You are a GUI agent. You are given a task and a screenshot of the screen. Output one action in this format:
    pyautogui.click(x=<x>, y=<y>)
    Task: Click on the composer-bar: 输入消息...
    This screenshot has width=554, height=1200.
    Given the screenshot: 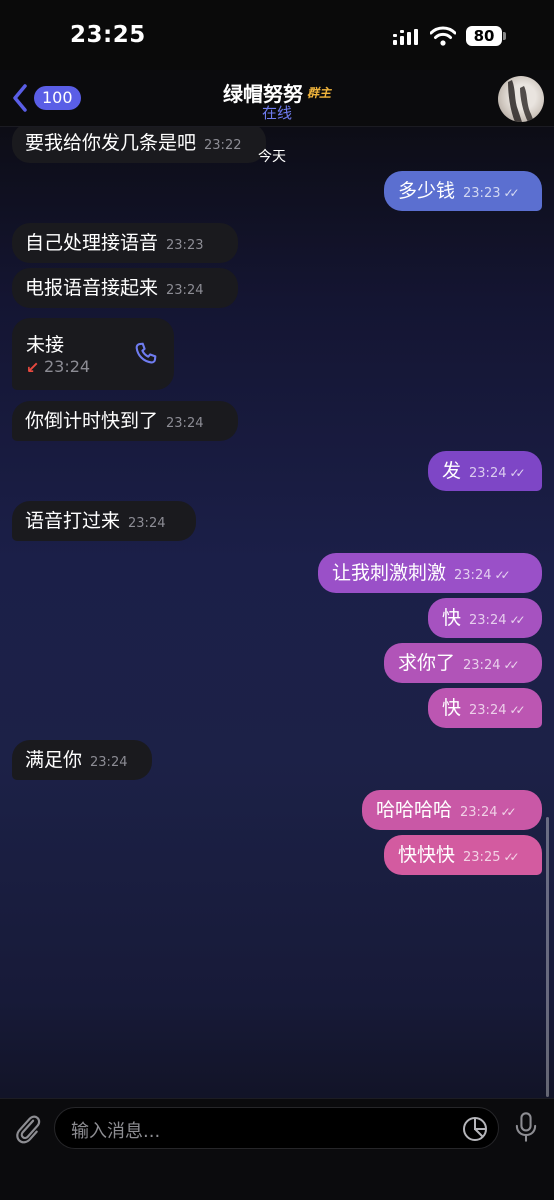 What is the action you would take?
    pyautogui.click(x=277, y=1149)
    